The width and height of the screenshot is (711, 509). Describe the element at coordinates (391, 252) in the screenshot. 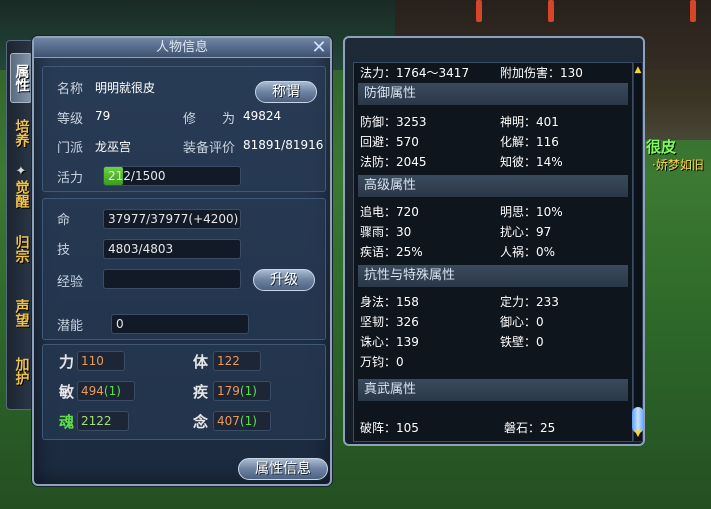

I see `attr-stat: 疾语：25%` at that location.